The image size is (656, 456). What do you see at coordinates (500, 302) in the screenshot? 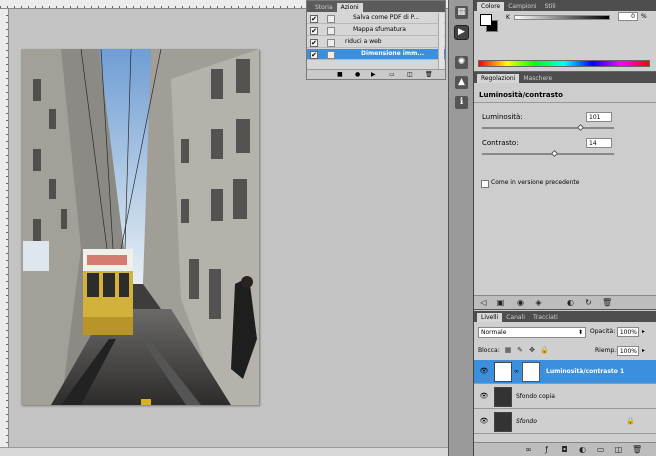
I see `expand-view-icon: ▣` at bounding box center [500, 302].